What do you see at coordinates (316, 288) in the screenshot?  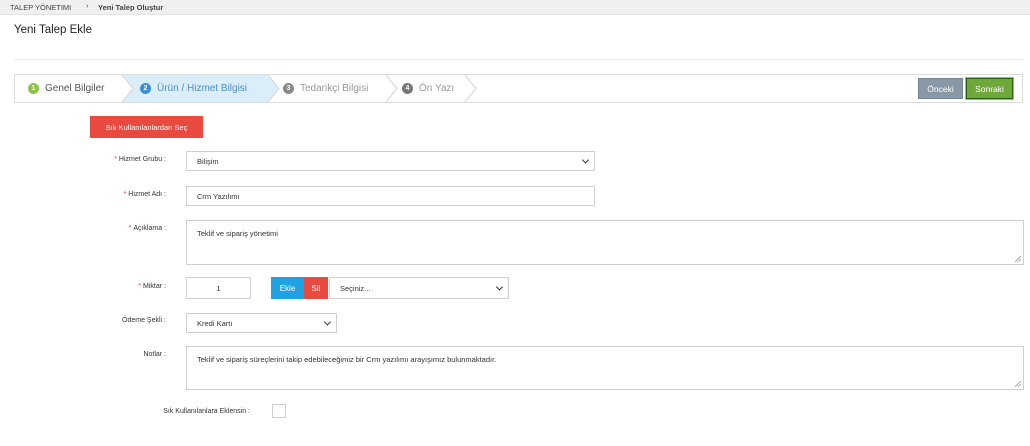 I see `delete-unit-button: Sil` at bounding box center [316, 288].